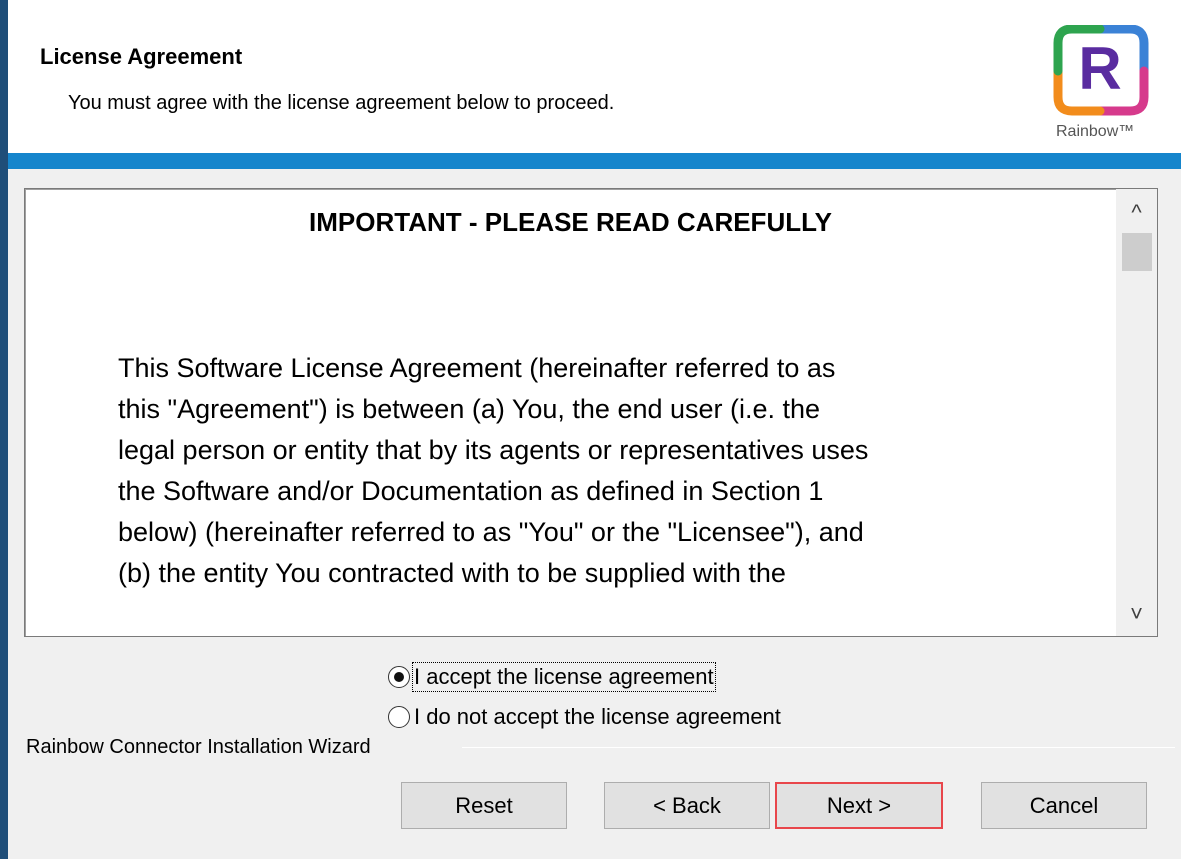 Image resolution: width=1181 pixels, height=859 pixels. I want to click on decline-radio-option: I do not accept the license agreement, so click(584, 717).